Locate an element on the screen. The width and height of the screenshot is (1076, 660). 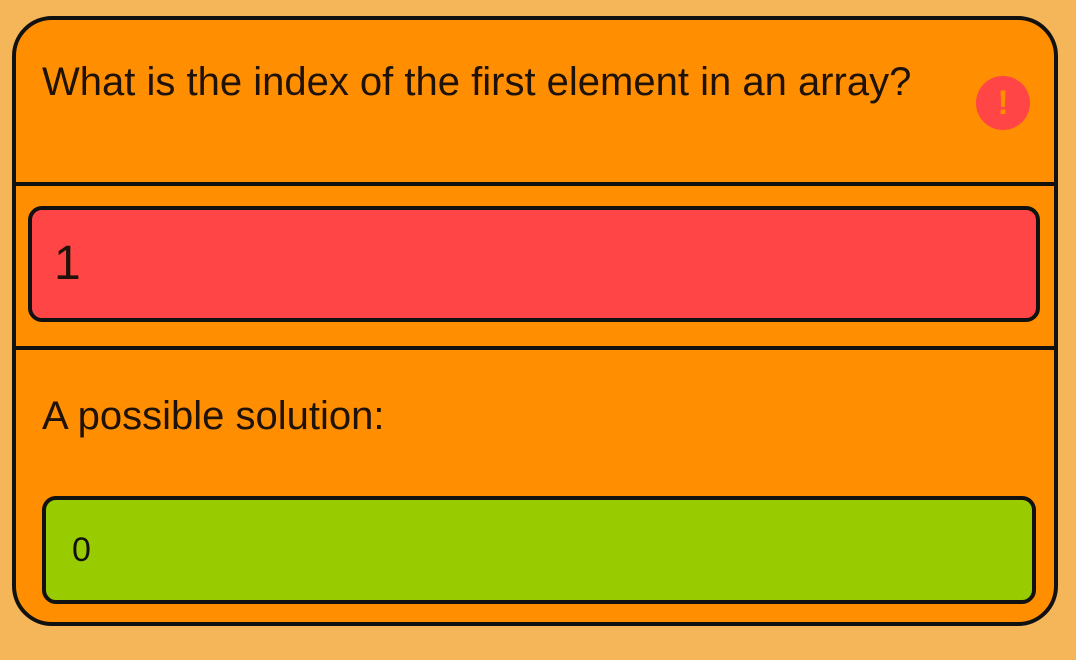
solution-label: A possible solution: is located at coordinates (213, 416).